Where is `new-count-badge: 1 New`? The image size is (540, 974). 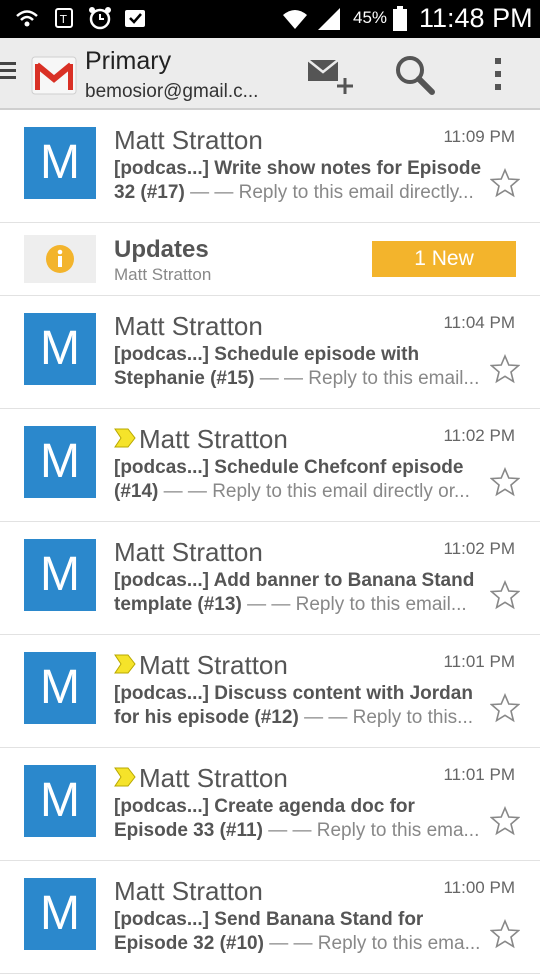
new-count-badge: 1 New is located at coordinates (444, 259).